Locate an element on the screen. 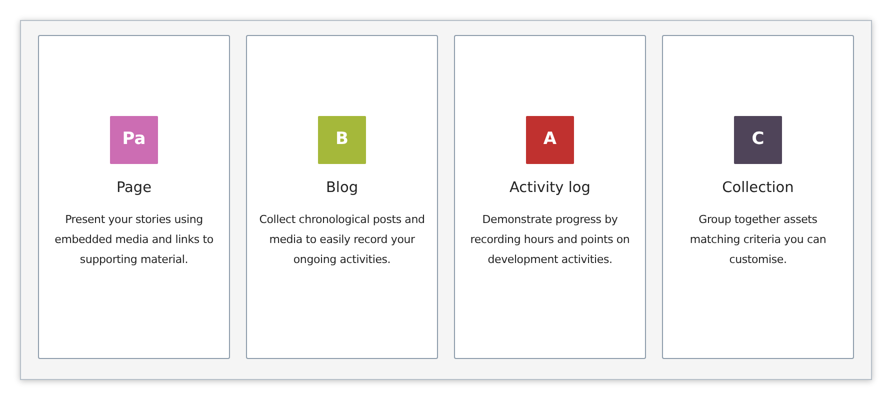 The width and height of the screenshot is (893, 400). card-title: Activity log is located at coordinates (550, 188).